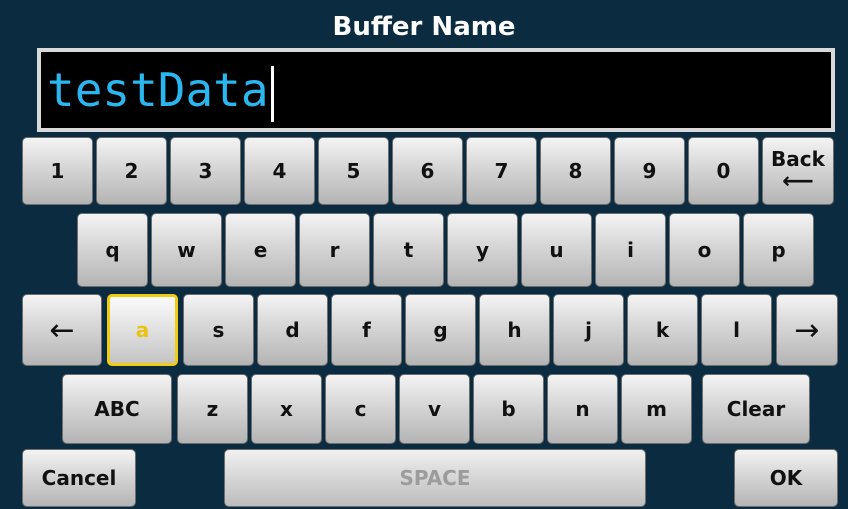 The height and width of the screenshot is (509, 848). What do you see at coordinates (205, 171) in the screenshot?
I see `key-3: 3` at bounding box center [205, 171].